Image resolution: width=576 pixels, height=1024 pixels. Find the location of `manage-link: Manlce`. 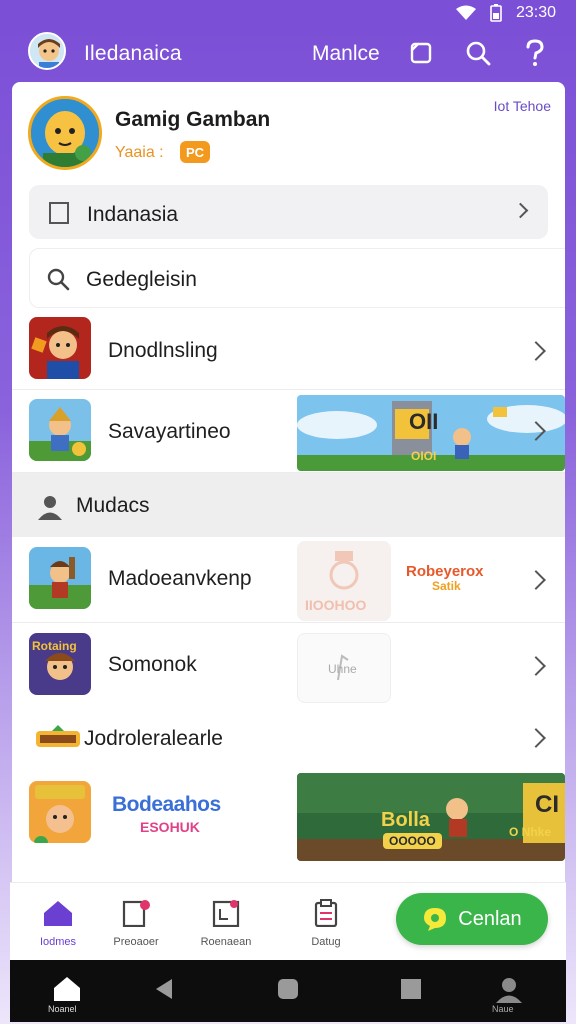

manage-link: Manlce is located at coordinates (346, 54).